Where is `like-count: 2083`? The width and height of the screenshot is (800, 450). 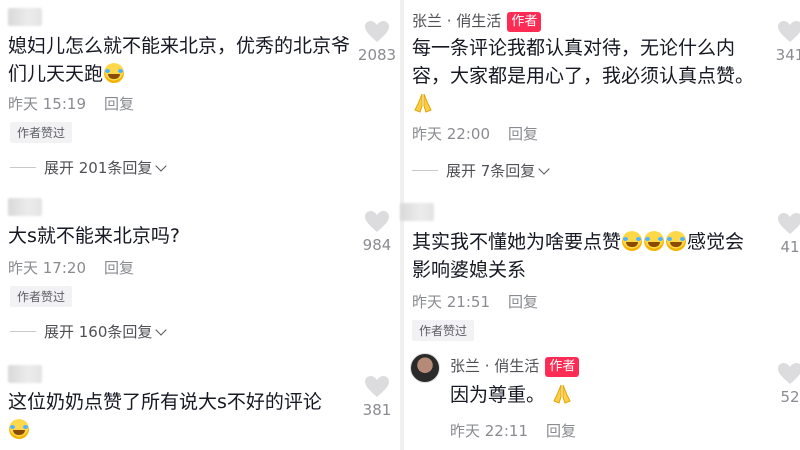
like-count: 2083 is located at coordinates (377, 55).